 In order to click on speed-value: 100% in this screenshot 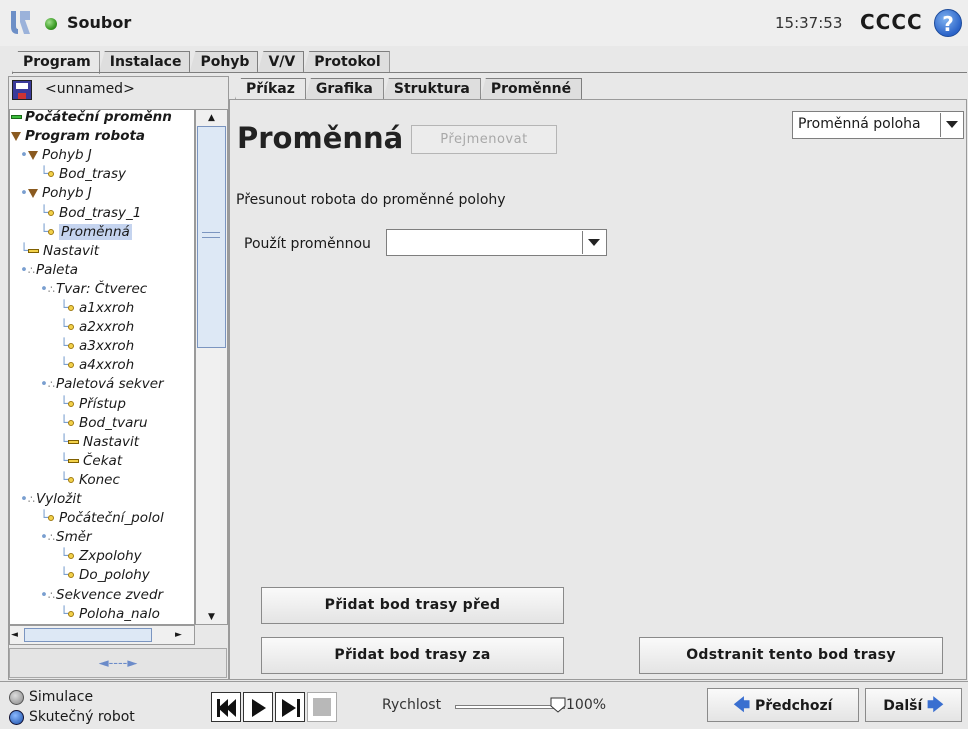, I will do `click(586, 705)`.